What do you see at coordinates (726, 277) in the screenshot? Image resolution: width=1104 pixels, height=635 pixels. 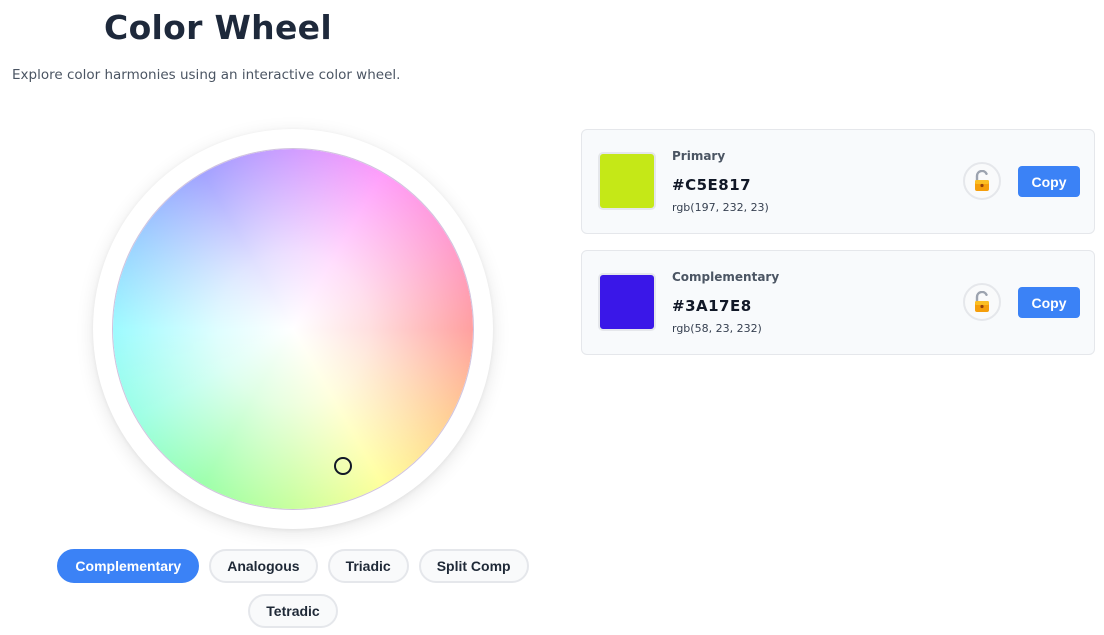 I see `color-label: Complementary` at bounding box center [726, 277].